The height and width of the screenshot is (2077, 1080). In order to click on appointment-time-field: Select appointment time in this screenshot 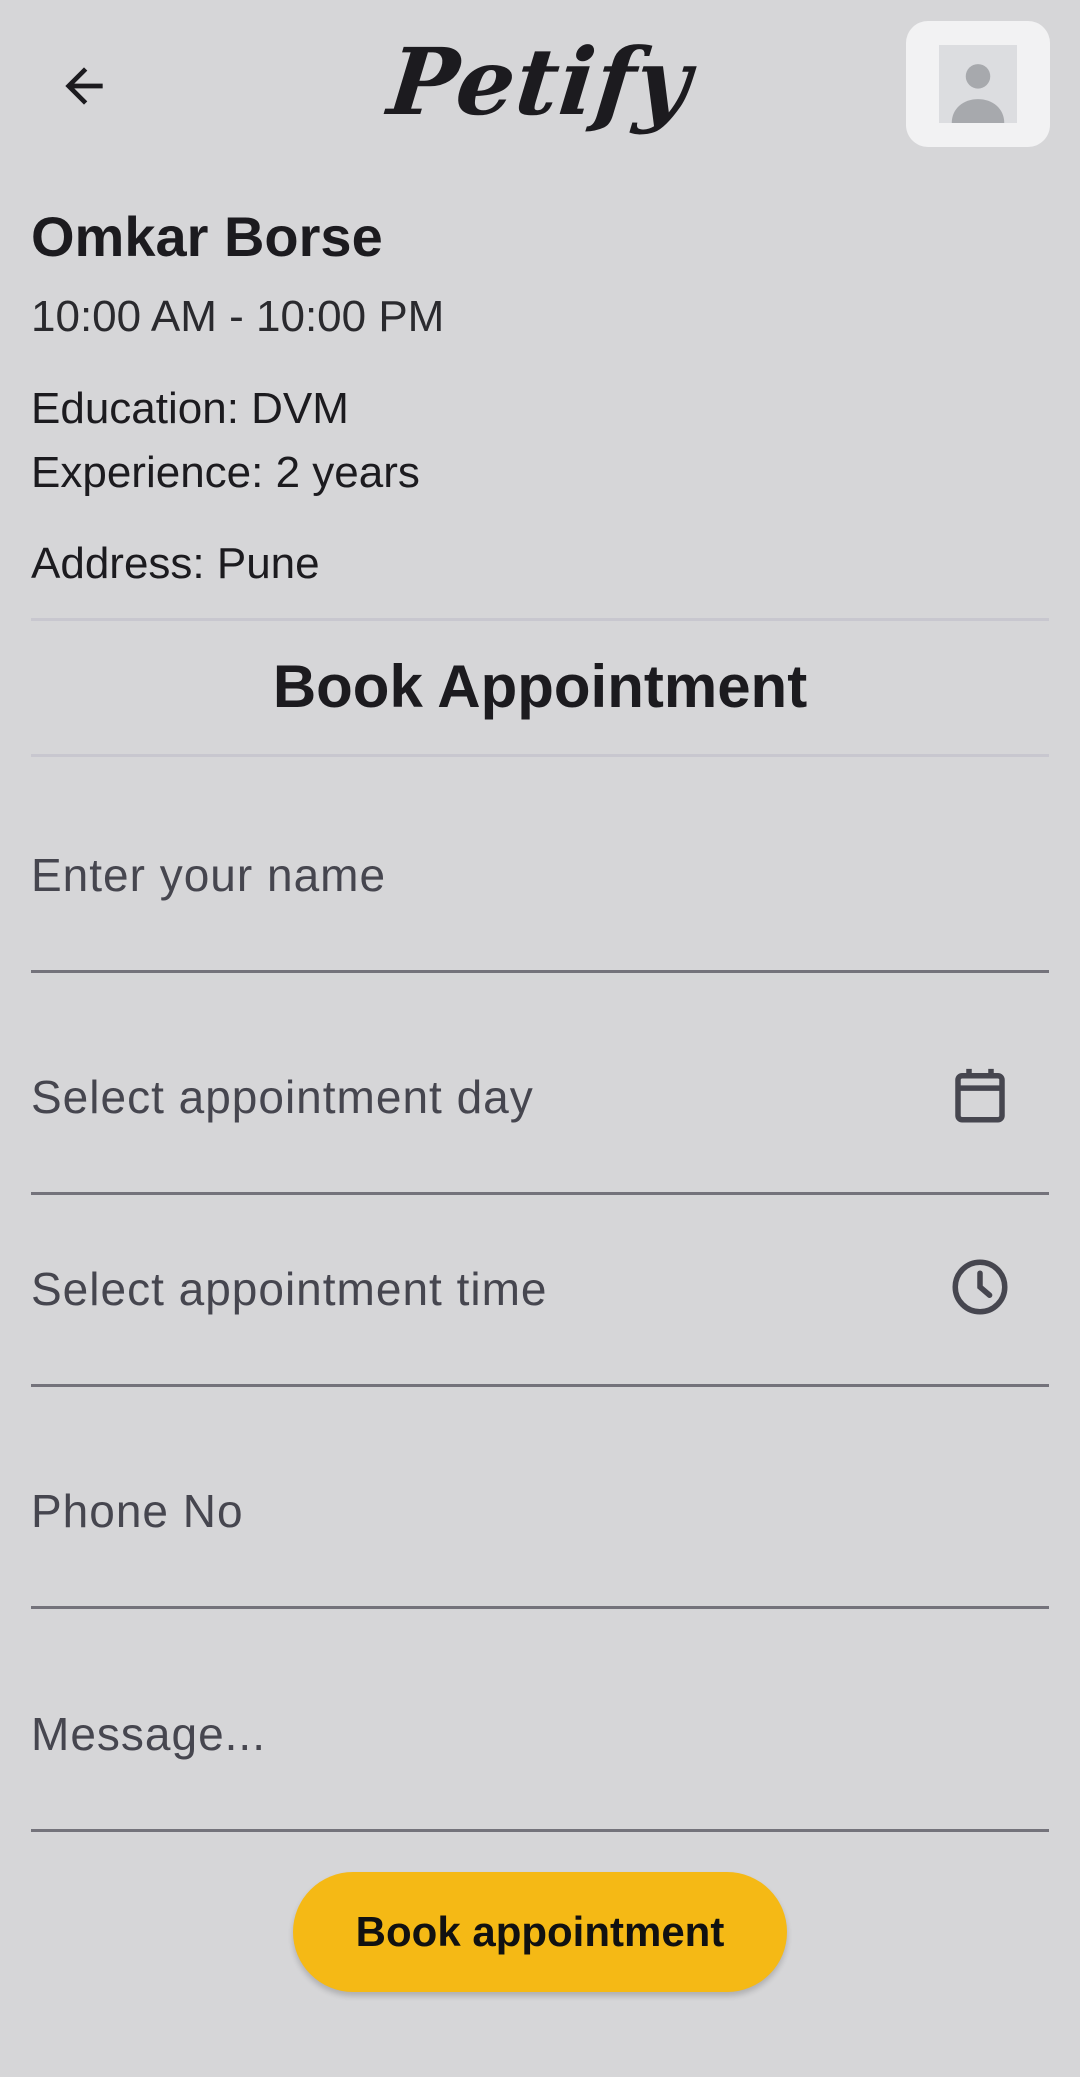, I will do `click(540, 1305)`.